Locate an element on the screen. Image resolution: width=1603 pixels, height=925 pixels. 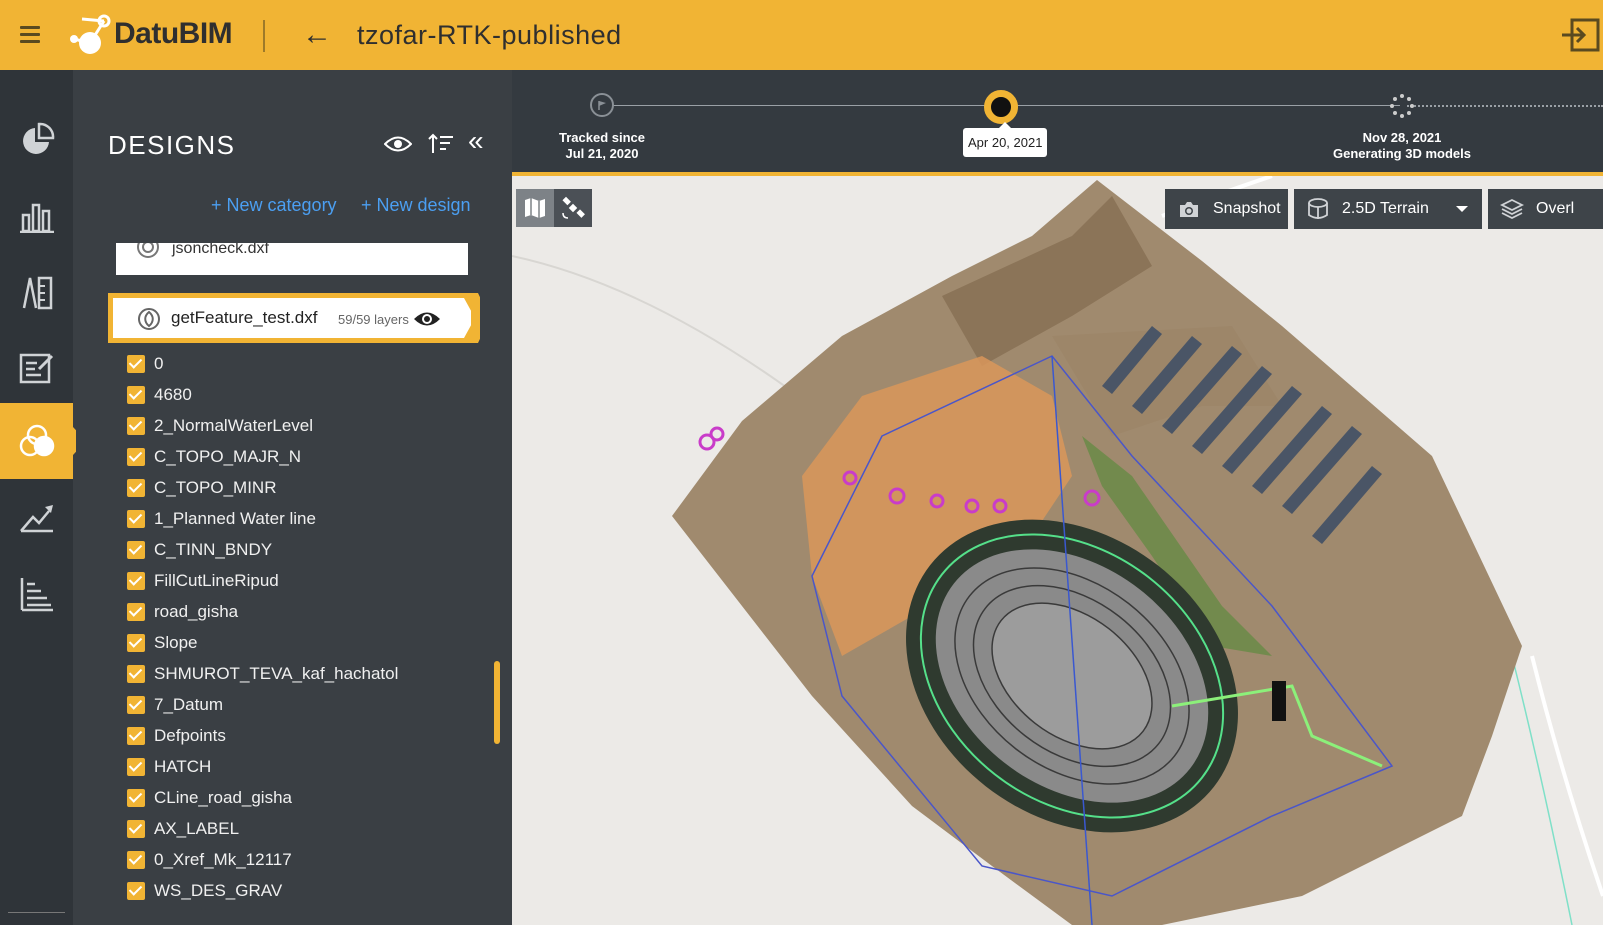
collapse-panel-icon: « is located at coordinates (476, 141).